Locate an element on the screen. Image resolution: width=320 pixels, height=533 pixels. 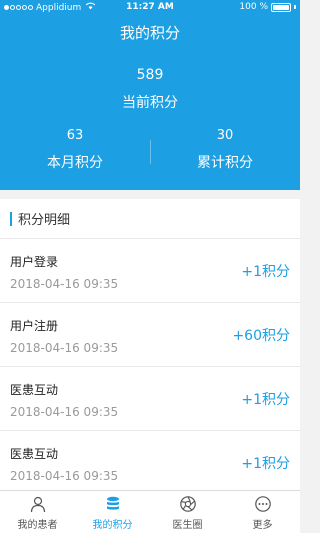
tab-label: 我的患者 is located at coordinates (37, 525).